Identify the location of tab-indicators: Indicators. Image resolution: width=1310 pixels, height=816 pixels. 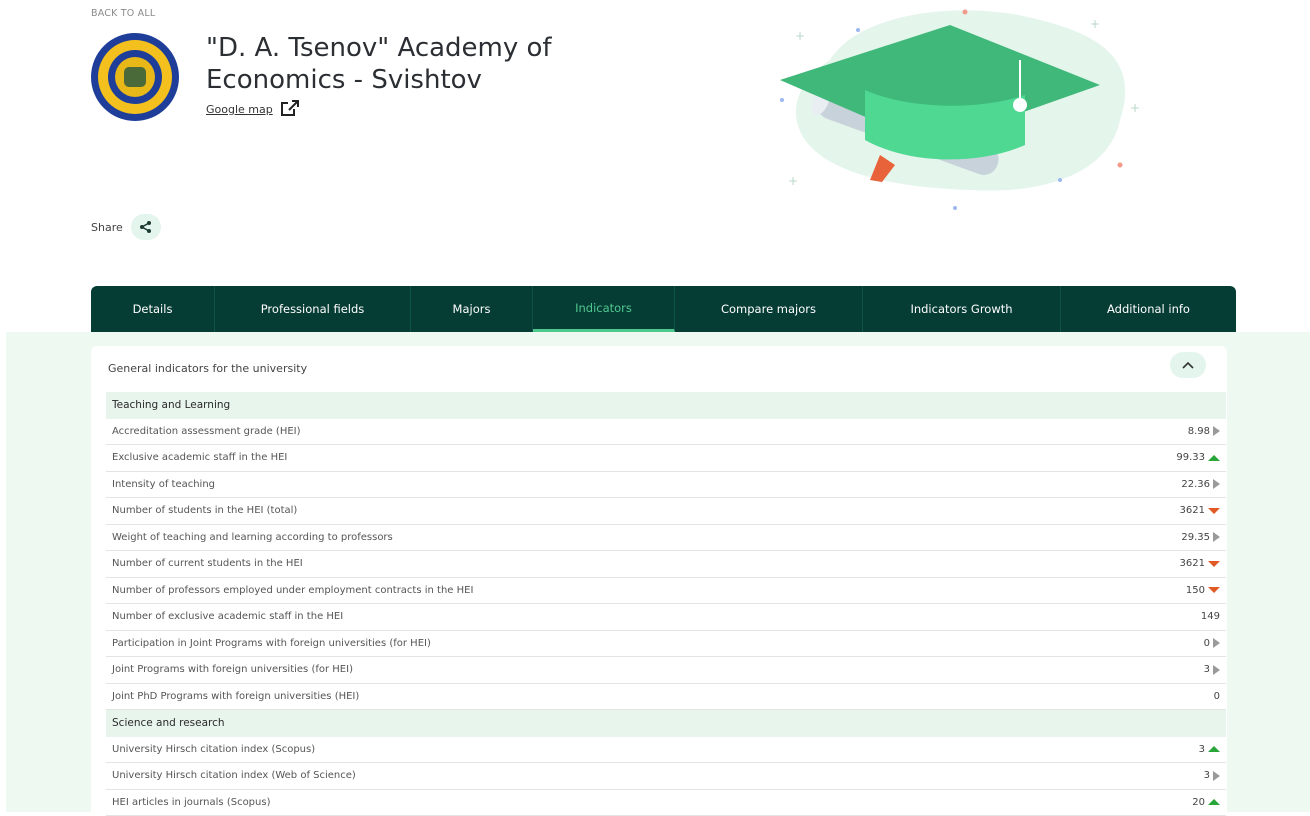
(604, 309).